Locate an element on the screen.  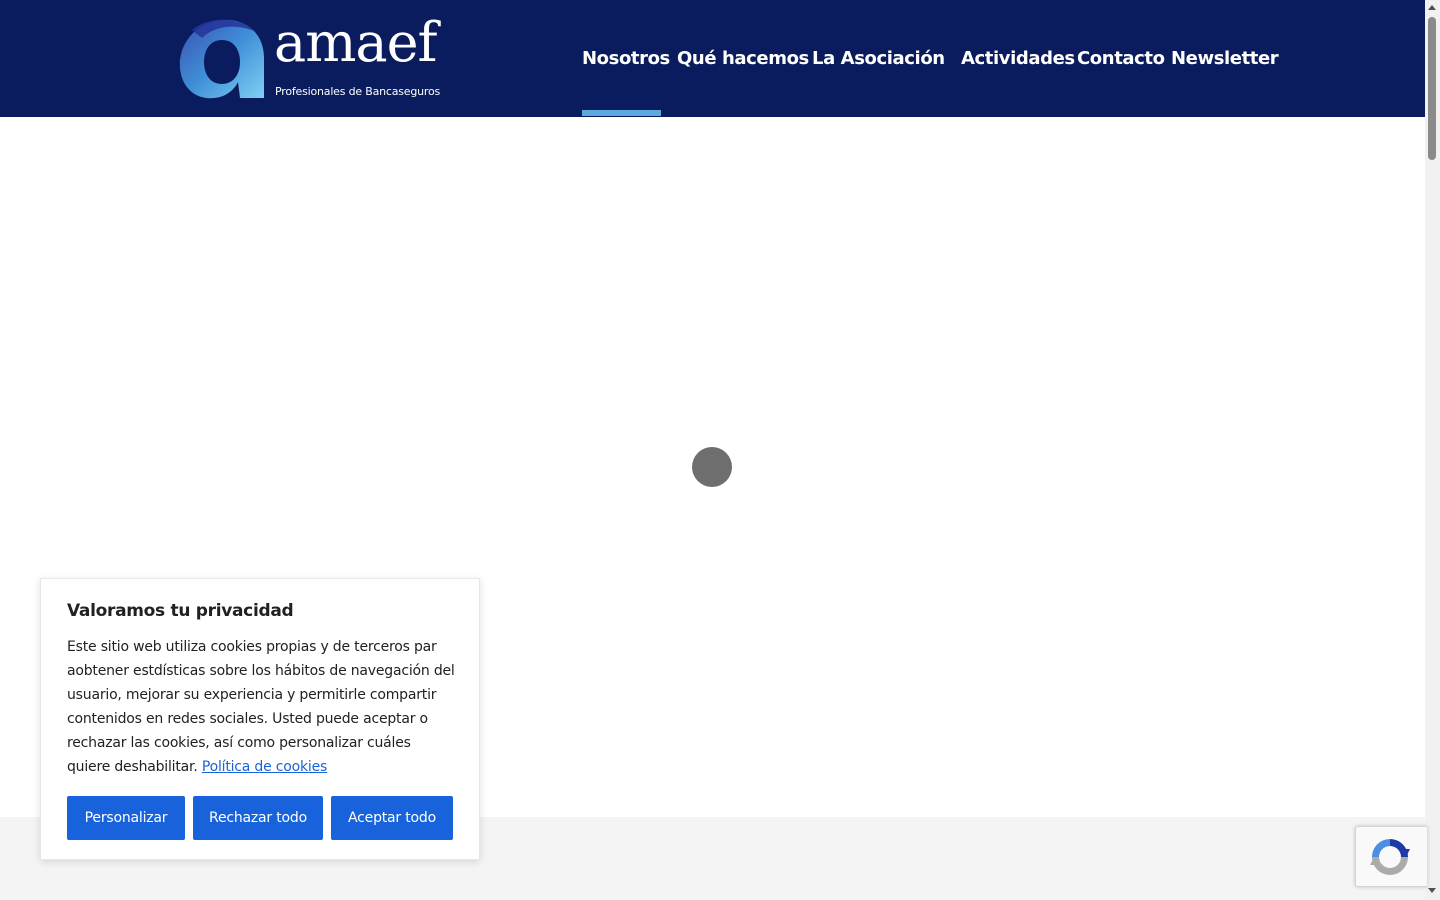
spinner-icon is located at coordinates (712, 467).